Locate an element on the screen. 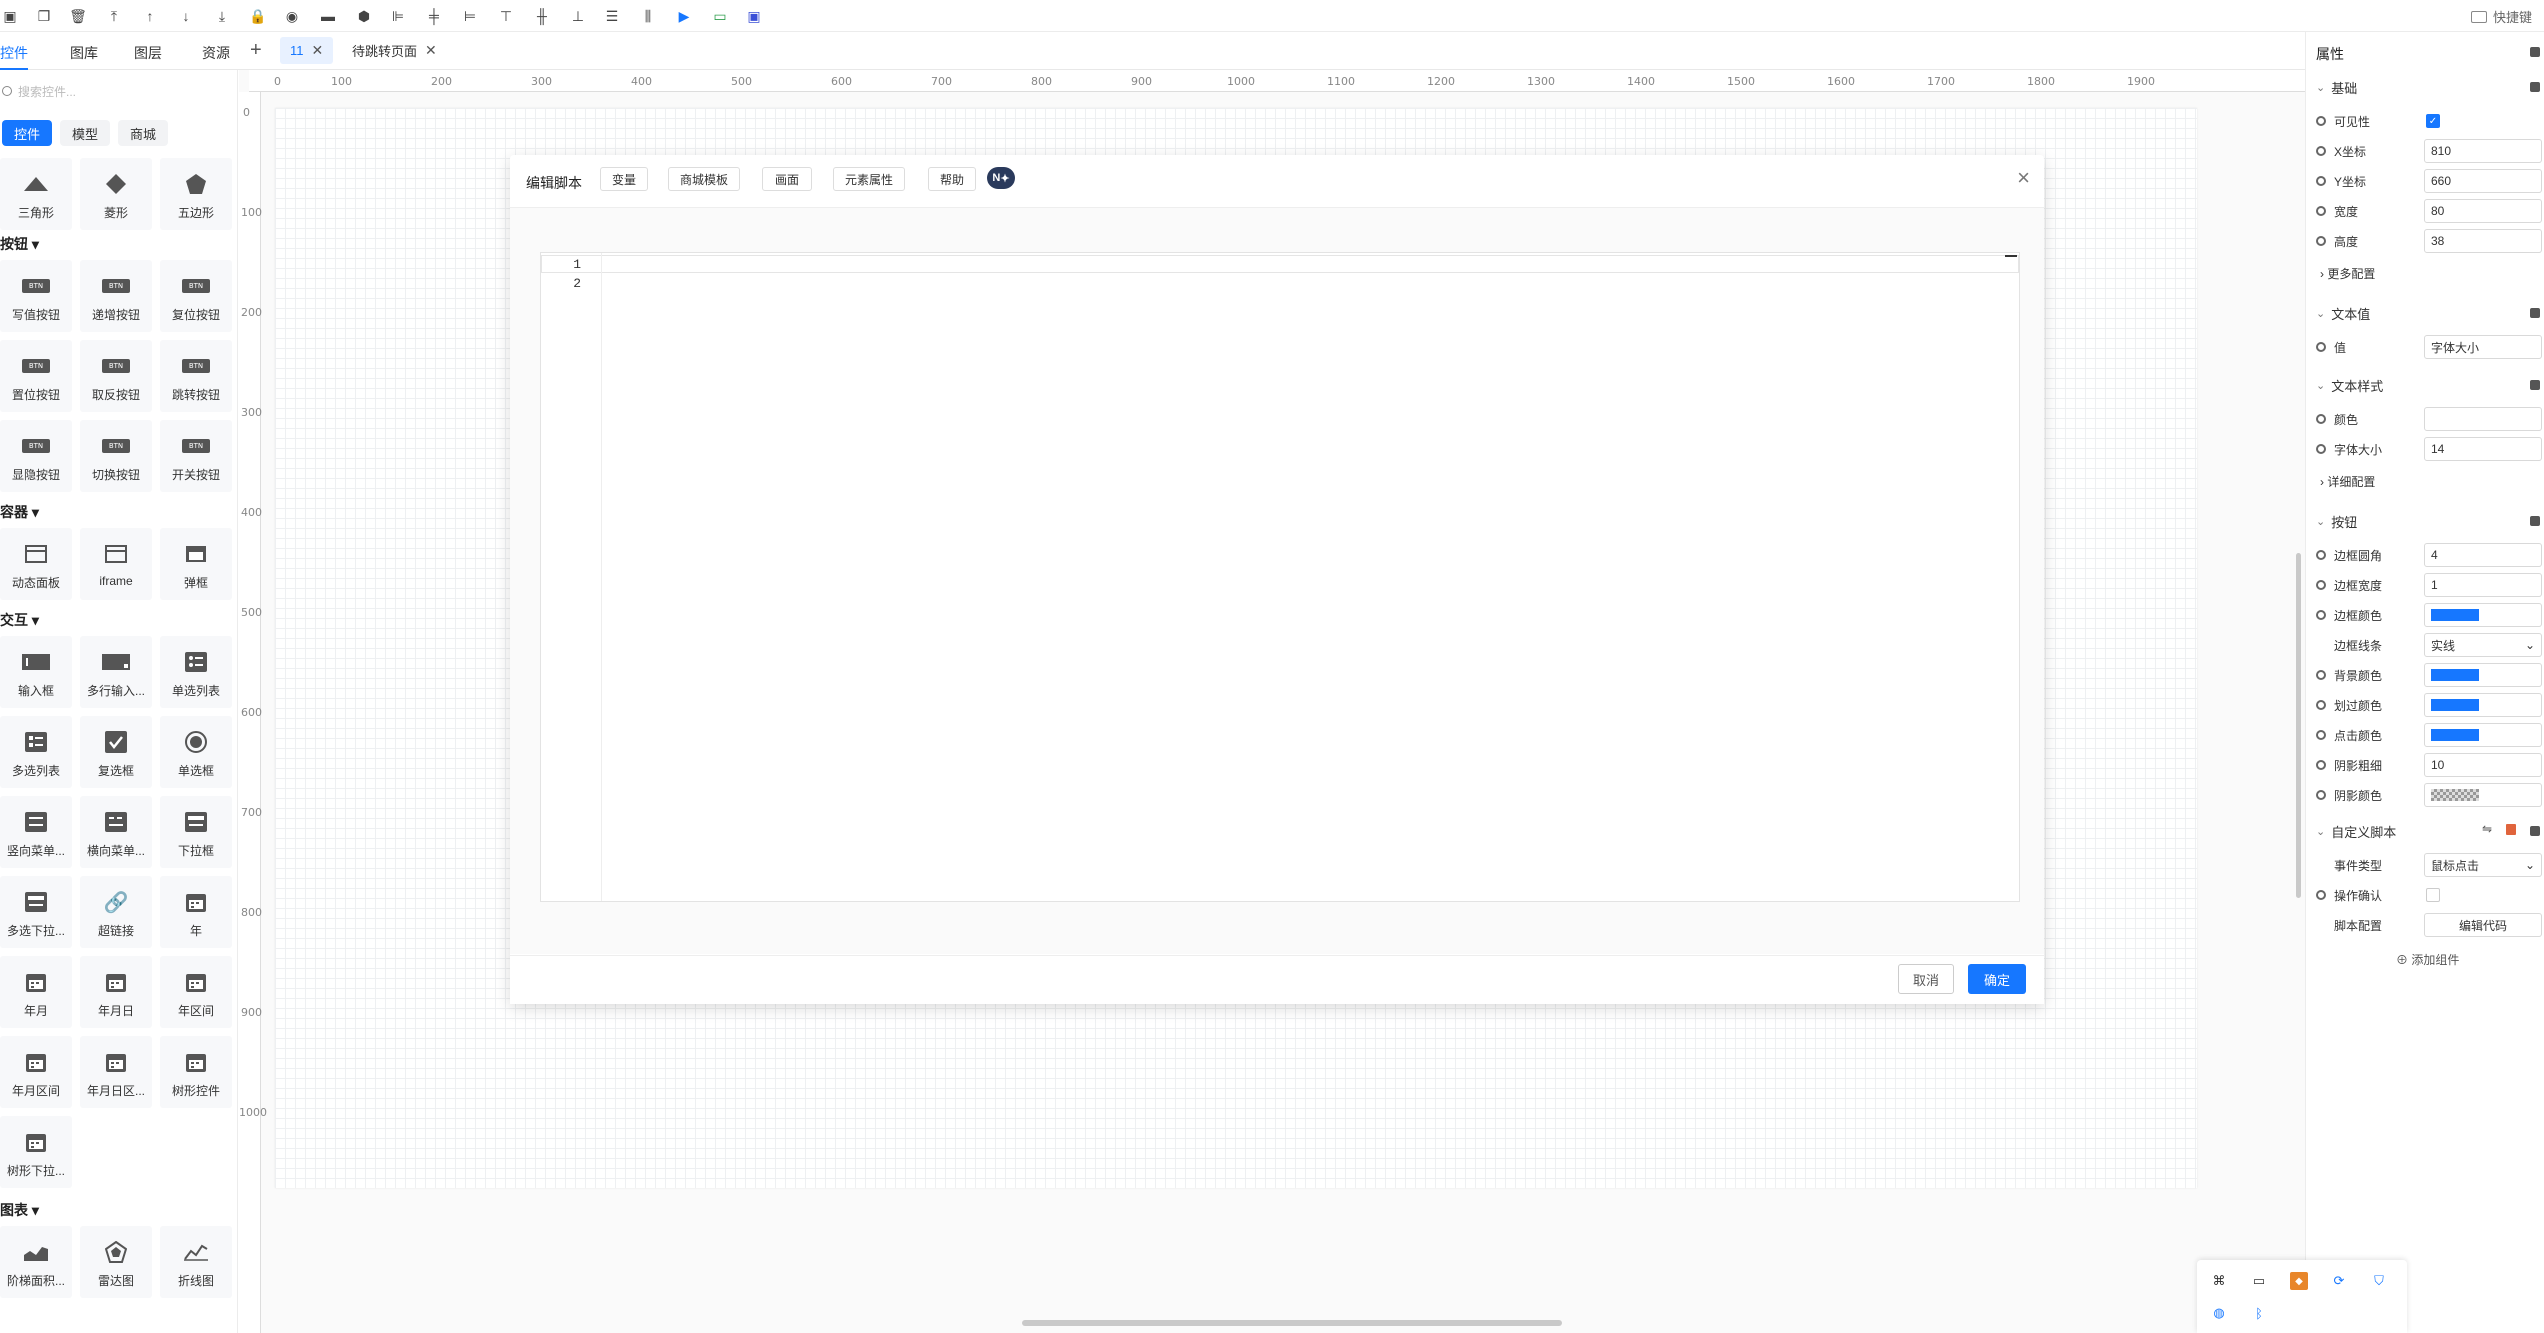  component-button: BTN 写值按钮 is located at coordinates (36, 296).